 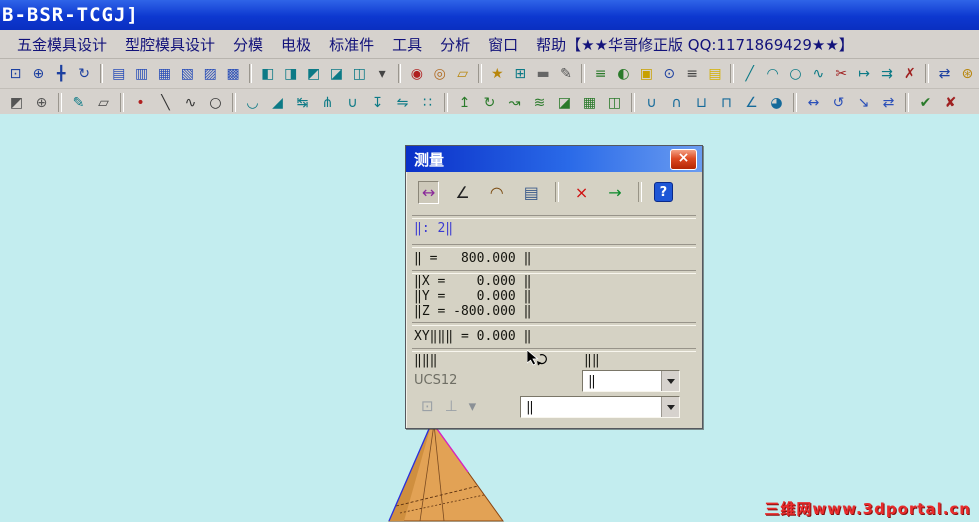 I want to click on sweep-icon: ↝, so click(x=514, y=103).